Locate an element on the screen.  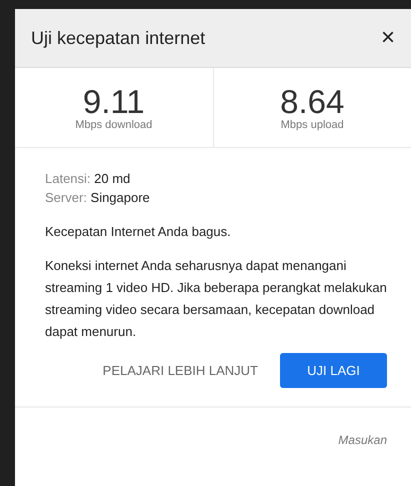
description-text: Koneksi internet Anda seharusnya dapat menangani streaming 1 video HD. Jika beberapa perangkat melakukan streaming video secara bersamaan, kecepatan download dapat menurun. is located at coordinates (216, 299).